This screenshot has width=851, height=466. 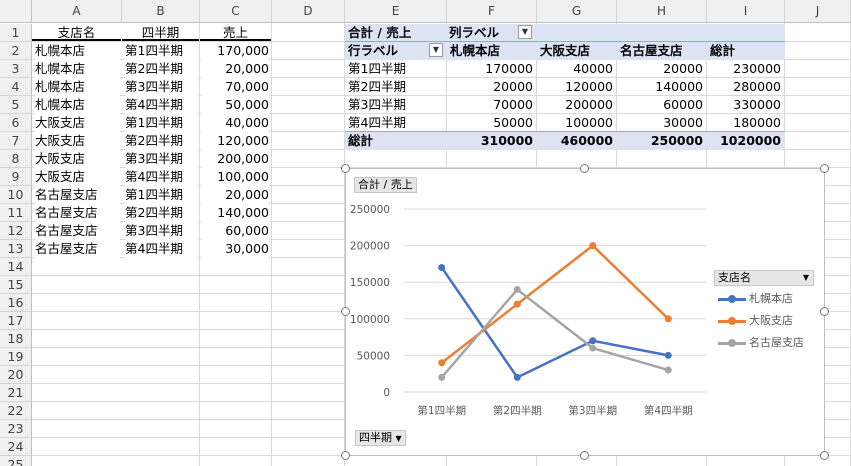 What do you see at coordinates (385, 185) in the screenshot?
I see `value-field-button: 合計 / 売上` at bounding box center [385, 185].